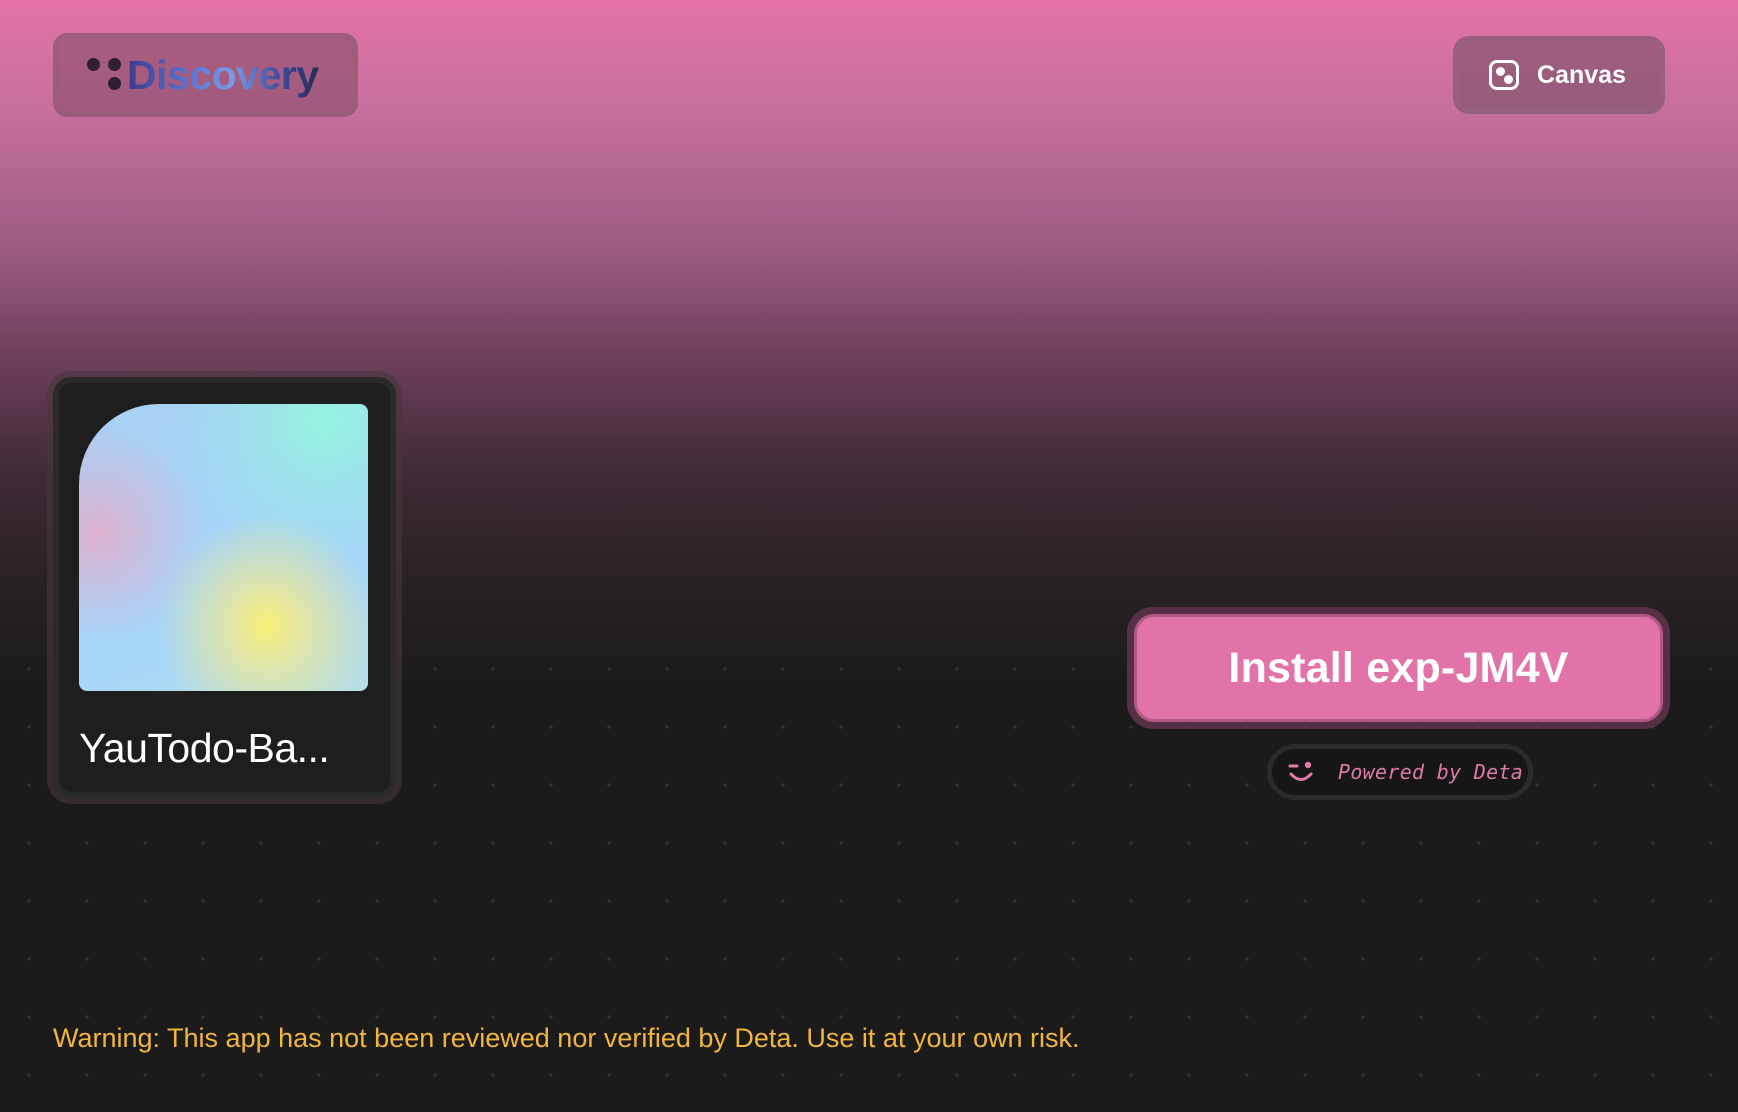 The width and height of the screenshot is (1738, 1112). I want to click on canvas-button: Canvas, so click(1559, 75).